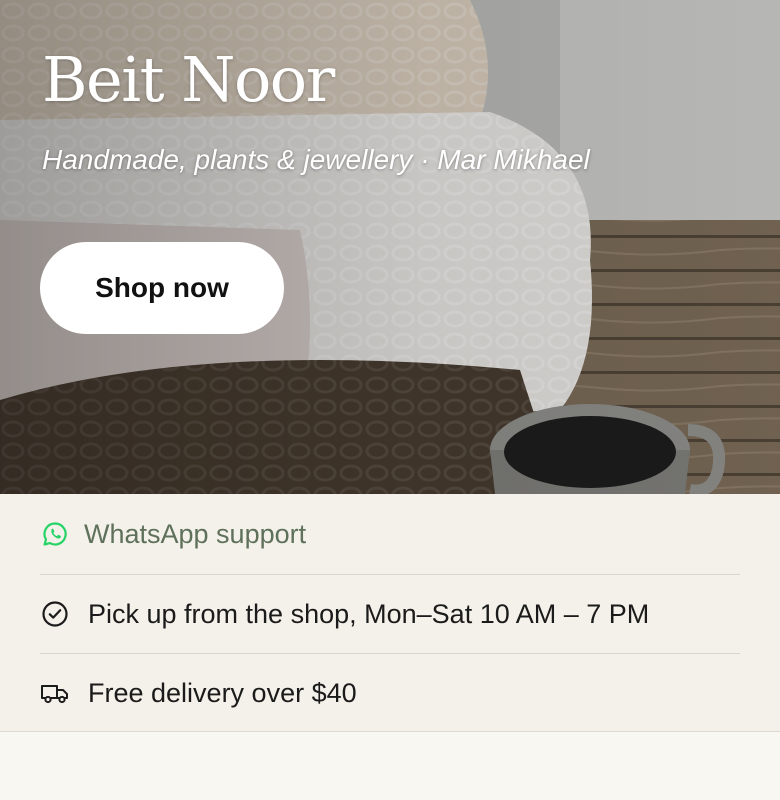 The height and width of the screenshot is (800, 780). Describe the element at coordinates (390, 534) in the screenshot. I see `feature-whatsapp-support: WhatsApp support` at that location.